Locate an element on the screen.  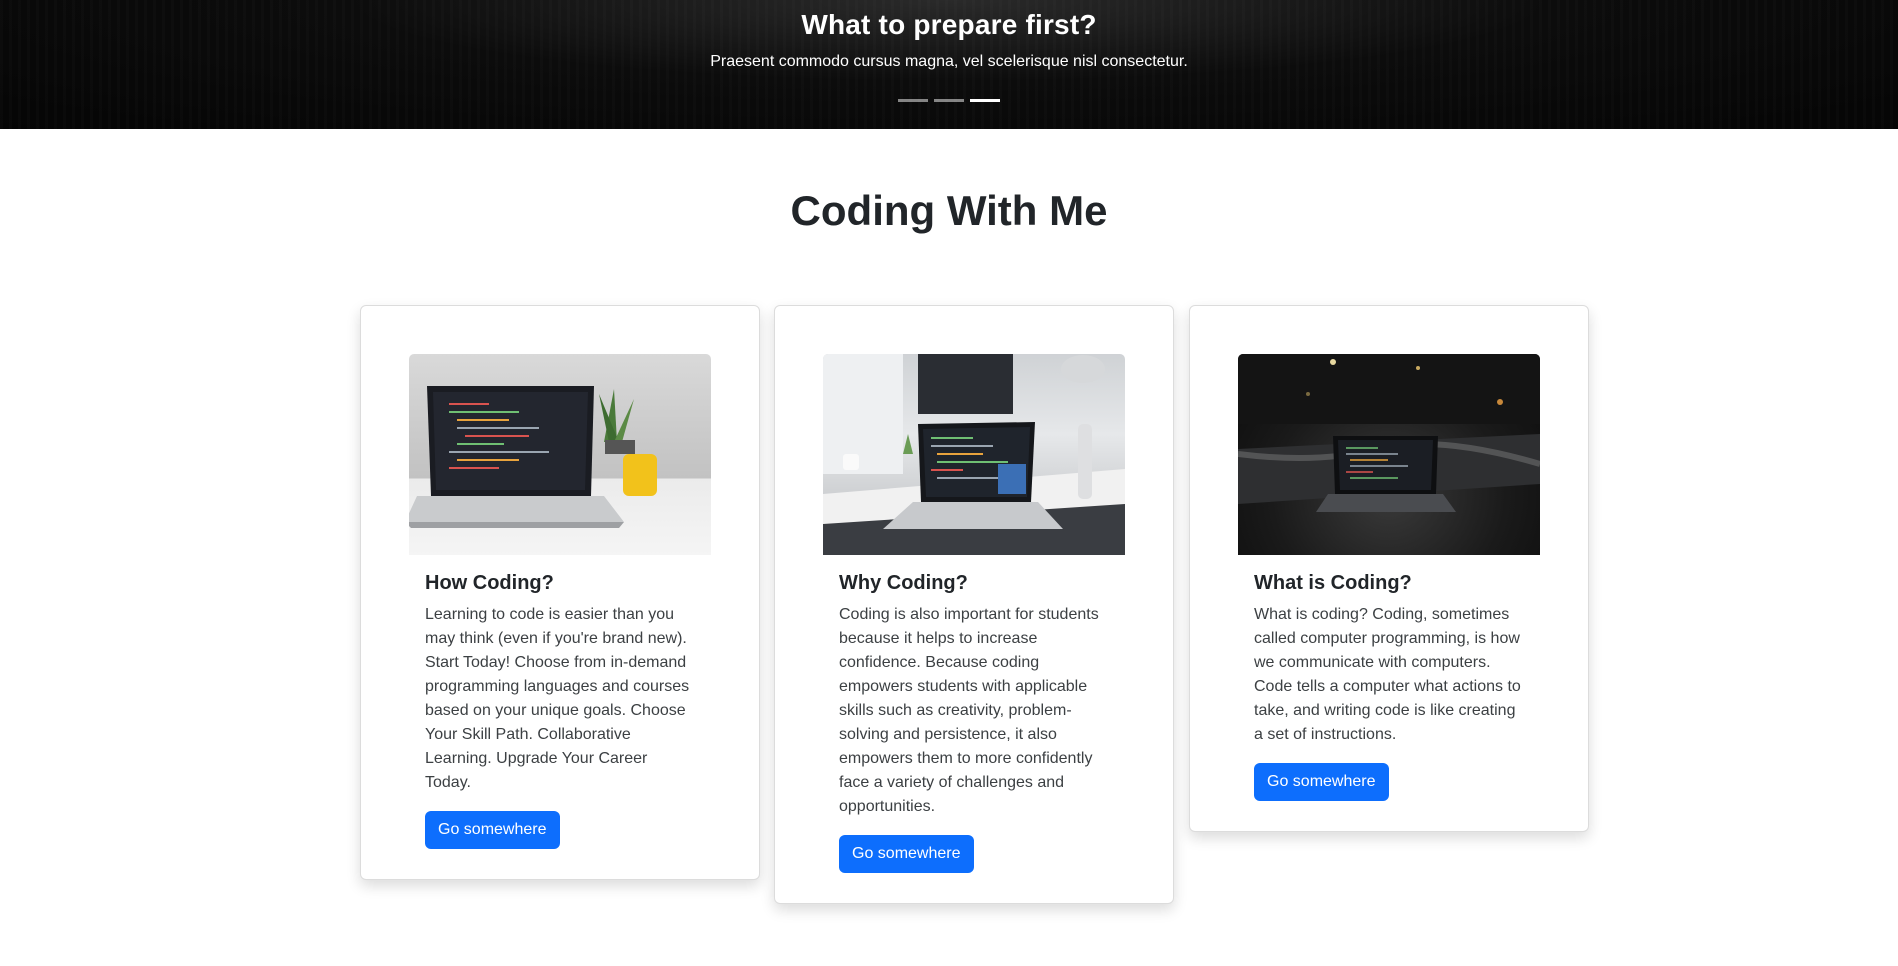
card-title: How Coding? is located at coordinates (489, 583).